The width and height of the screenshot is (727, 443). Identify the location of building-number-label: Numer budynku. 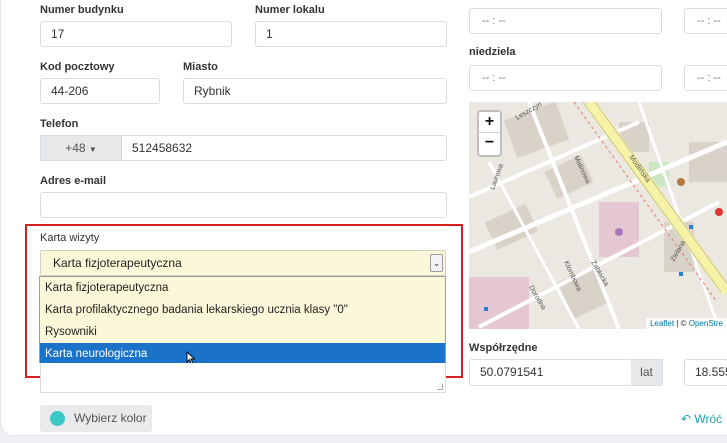
(82, 10).